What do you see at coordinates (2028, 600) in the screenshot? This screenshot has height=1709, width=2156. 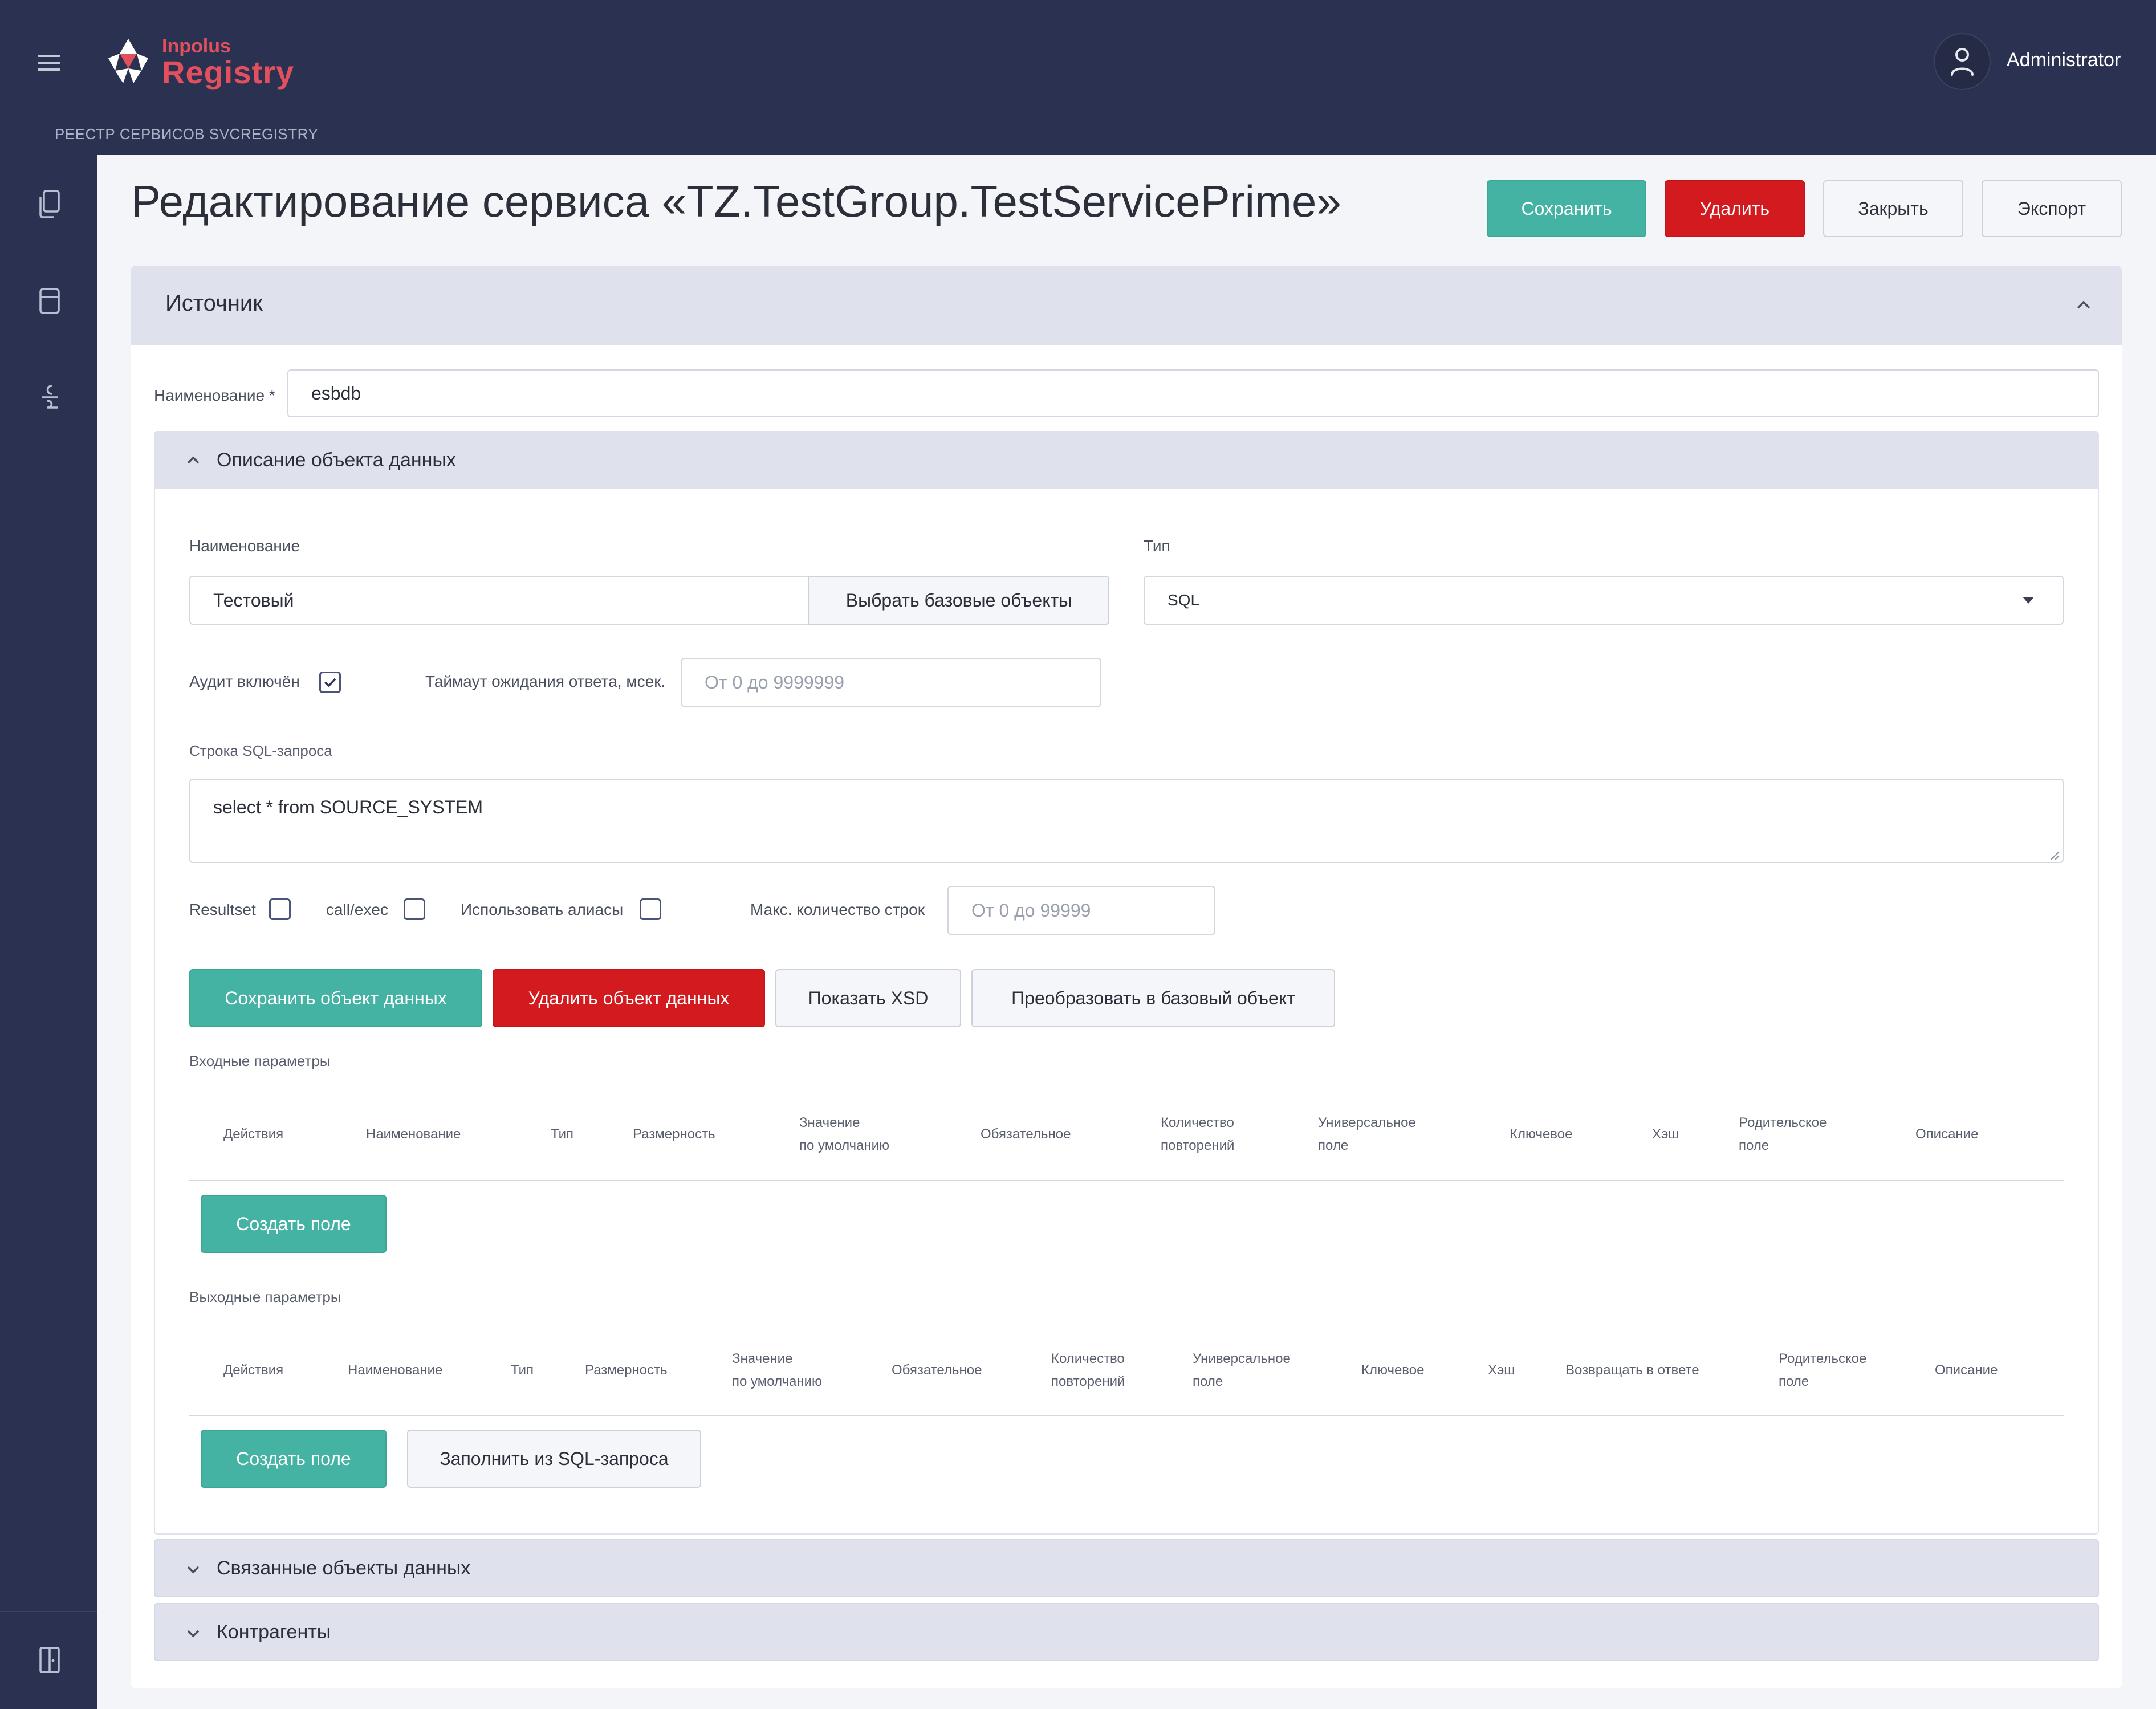 I see `dropdown-arrow-icon` at bounding box center [2028, 600].